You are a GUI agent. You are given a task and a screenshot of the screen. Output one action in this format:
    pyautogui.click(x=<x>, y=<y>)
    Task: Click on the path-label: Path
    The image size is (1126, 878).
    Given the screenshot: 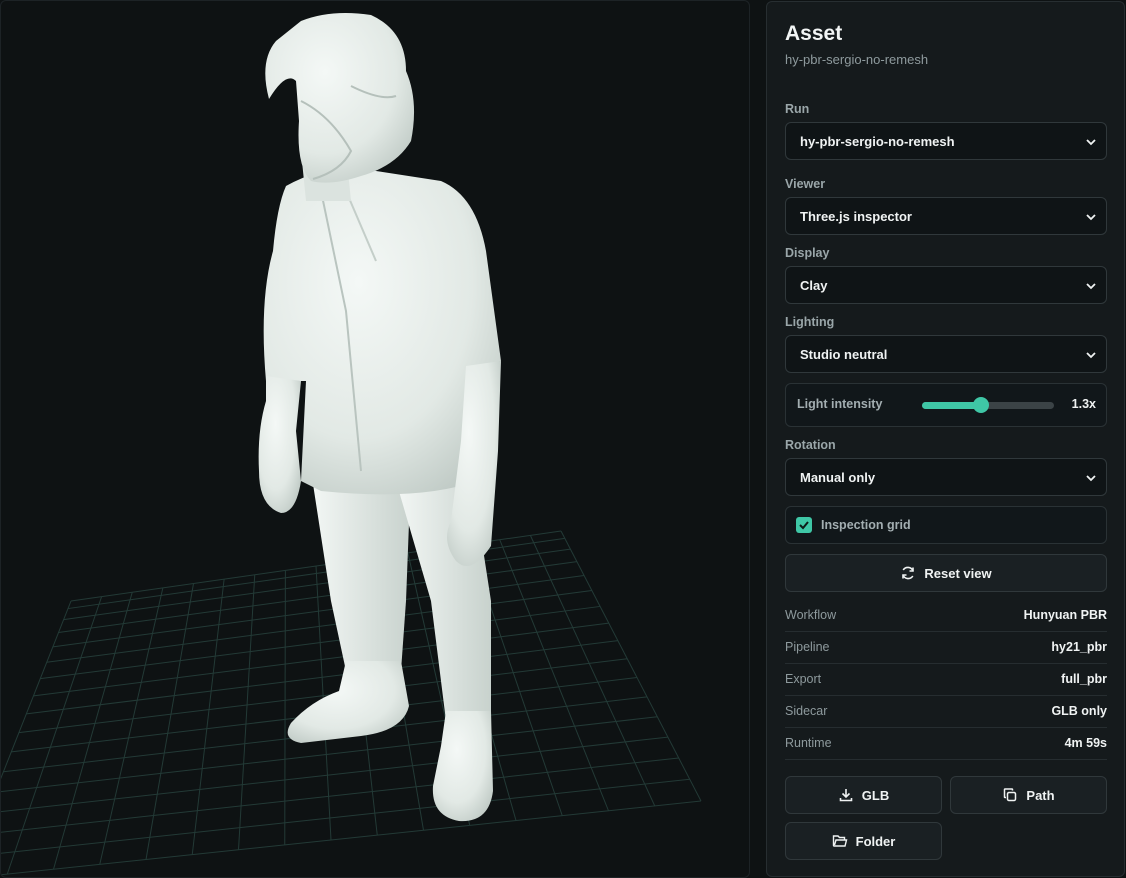 What is the action you would take?
    pyautogui.click(x=1040, y=795)
    